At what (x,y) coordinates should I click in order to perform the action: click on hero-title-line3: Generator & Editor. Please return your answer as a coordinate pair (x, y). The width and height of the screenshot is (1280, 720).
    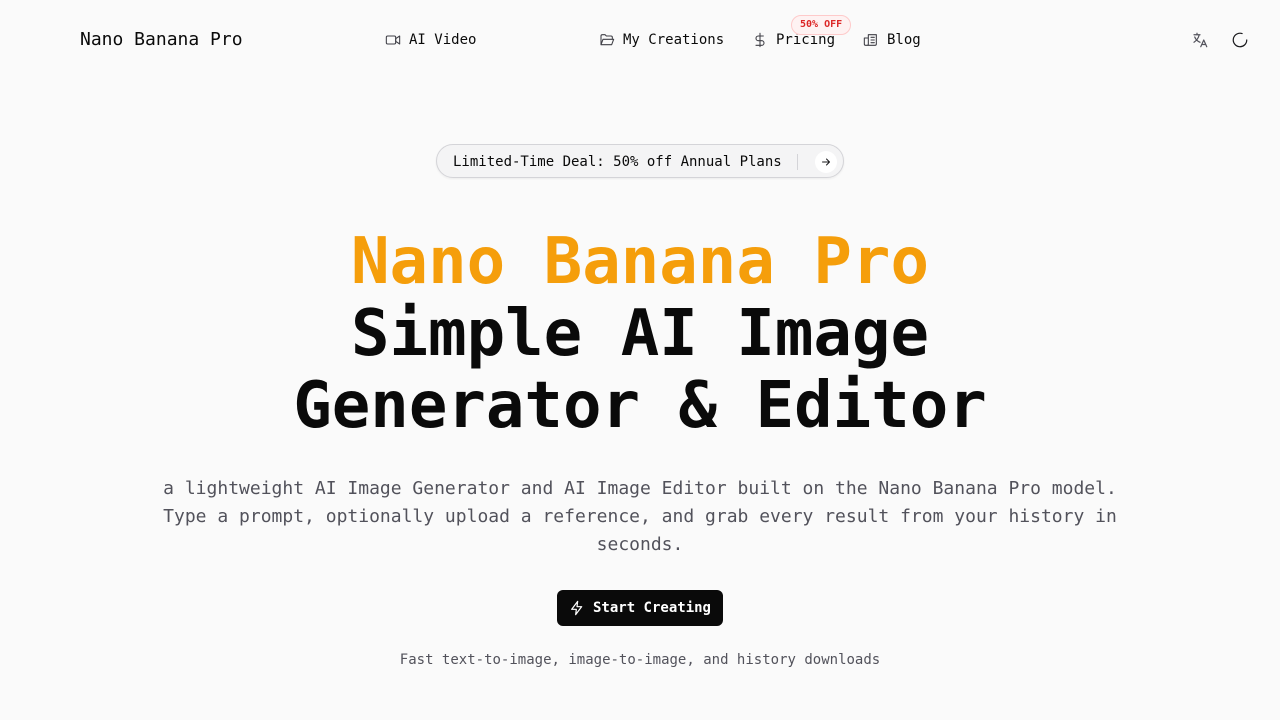
    Looking at the image, I should click on (640, 406).